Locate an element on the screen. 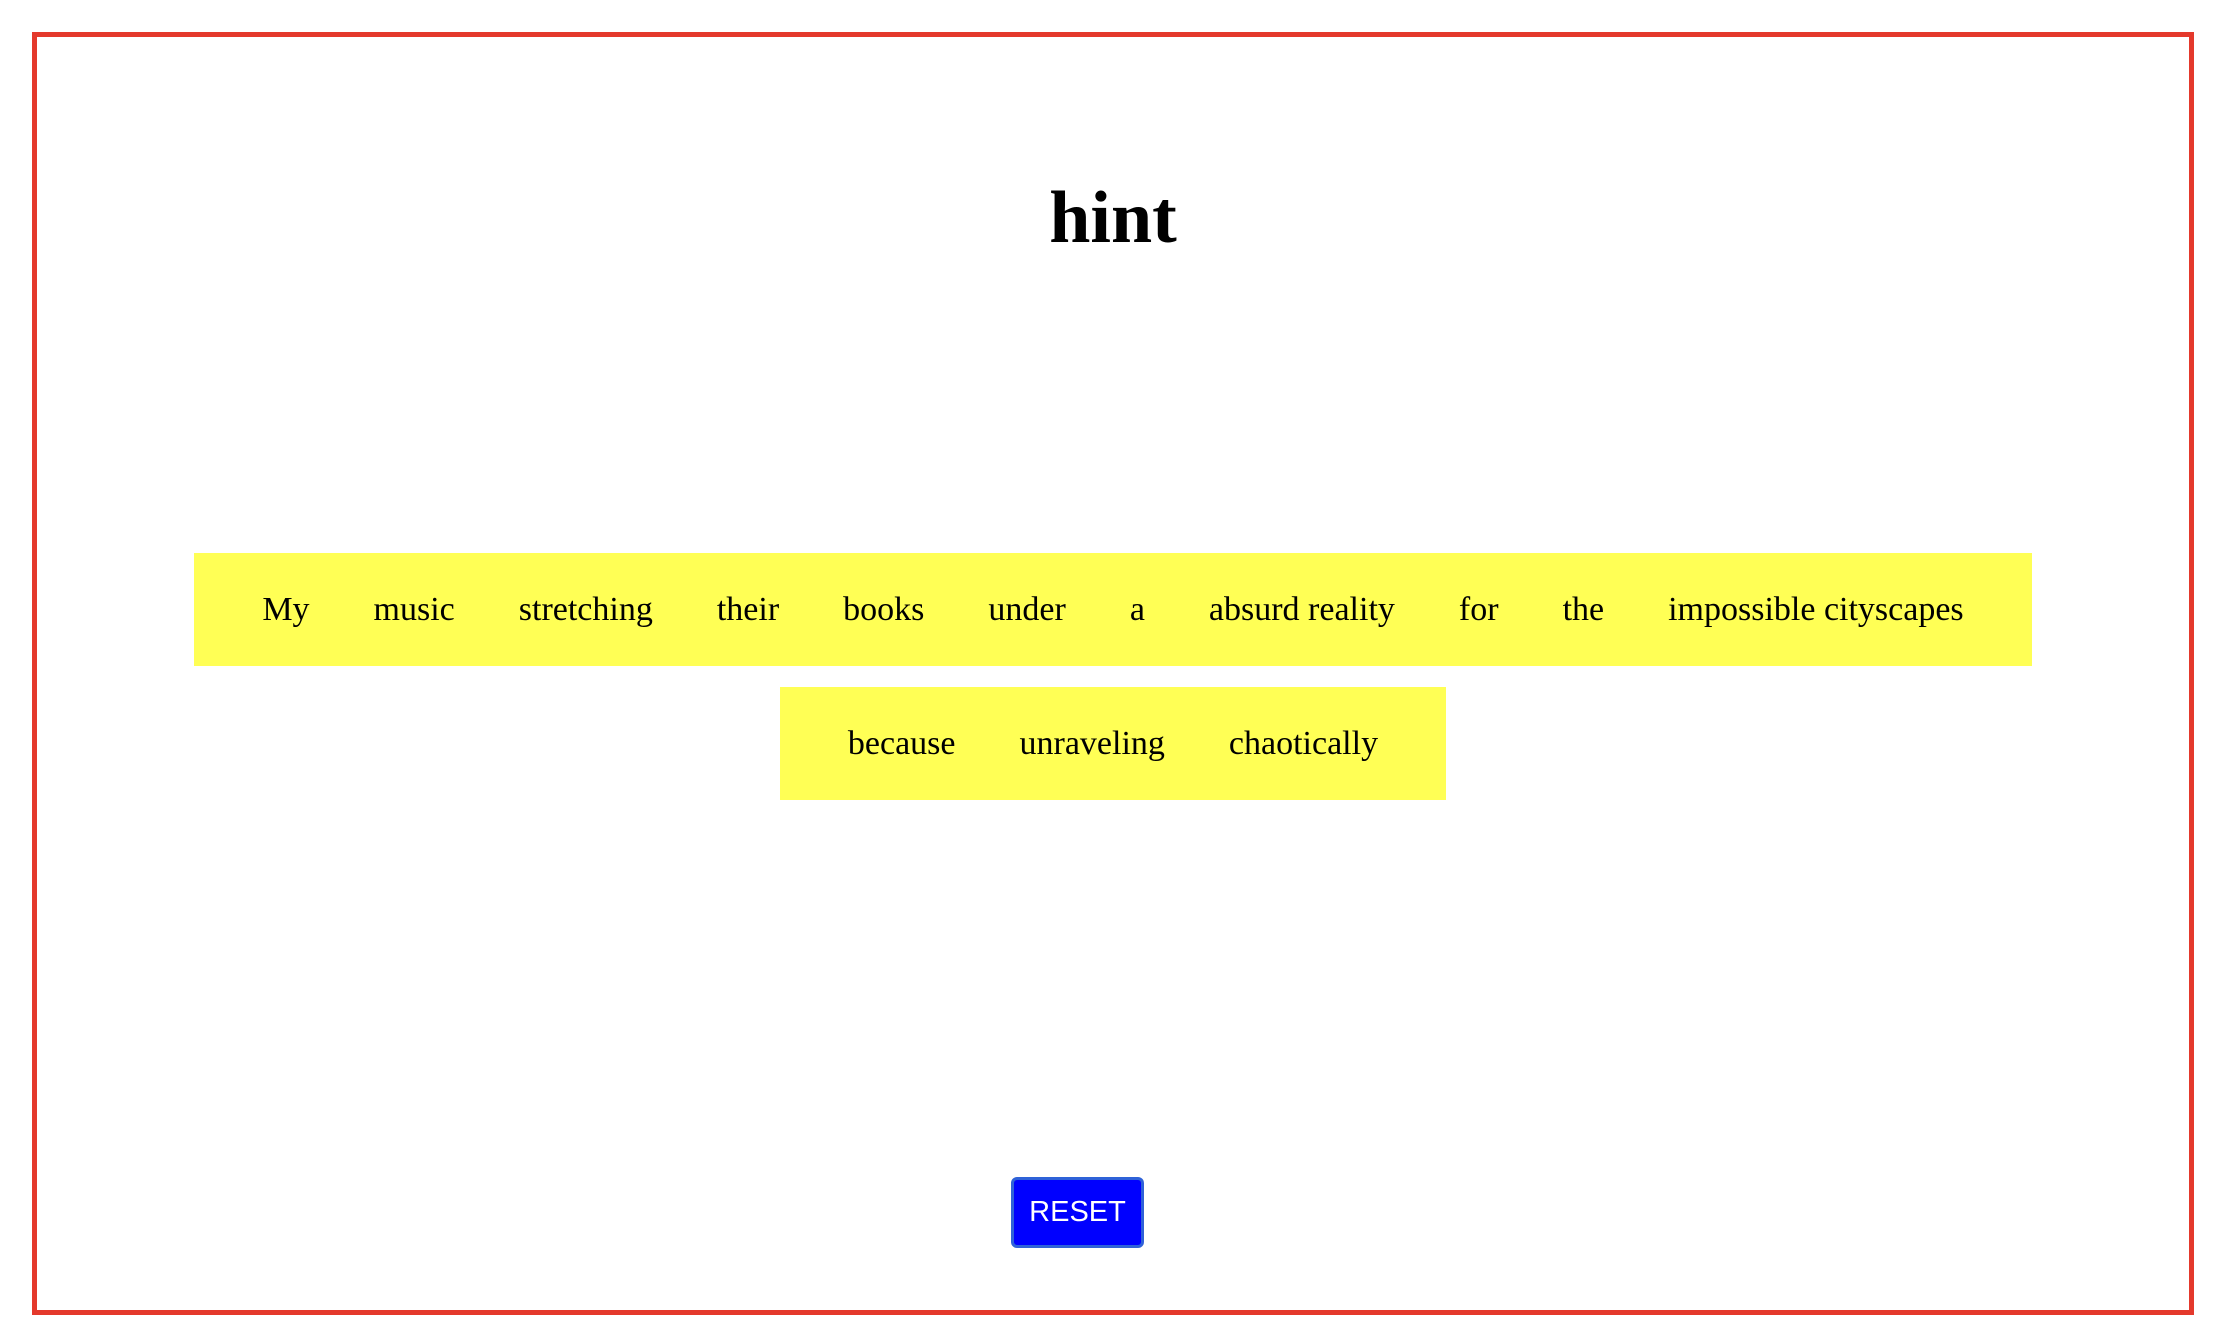 The width and height of the screenshot is (2224, 1340). word-tile: chaotically is located at coordinates (1303, 744).